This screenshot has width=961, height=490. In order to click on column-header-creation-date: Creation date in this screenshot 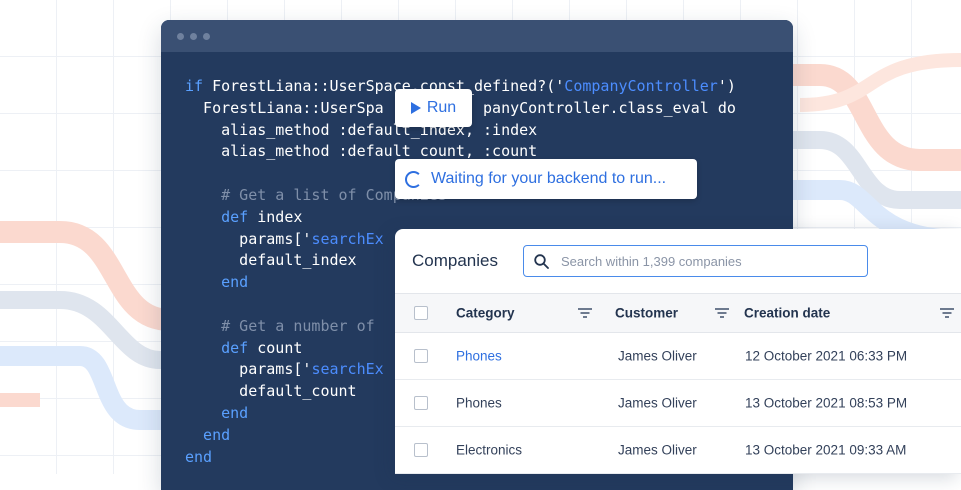, I will do `click(787, 313)`.